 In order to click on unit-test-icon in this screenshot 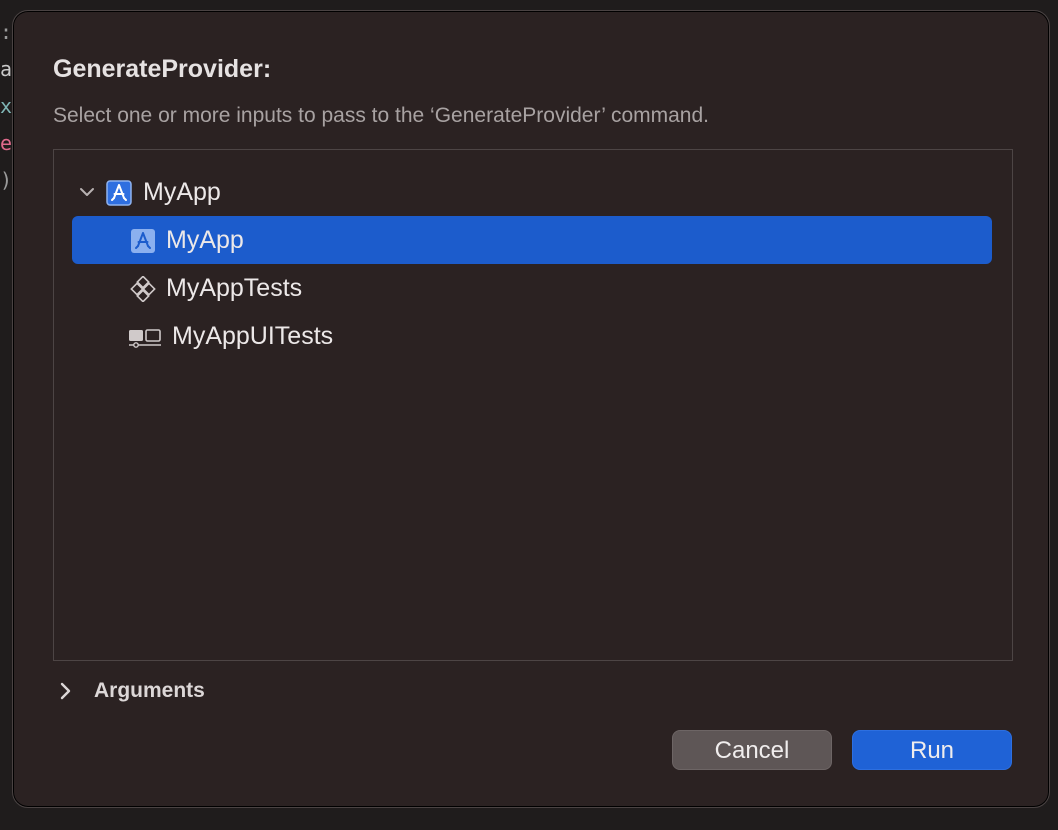, I will do `click(143, 289)`.